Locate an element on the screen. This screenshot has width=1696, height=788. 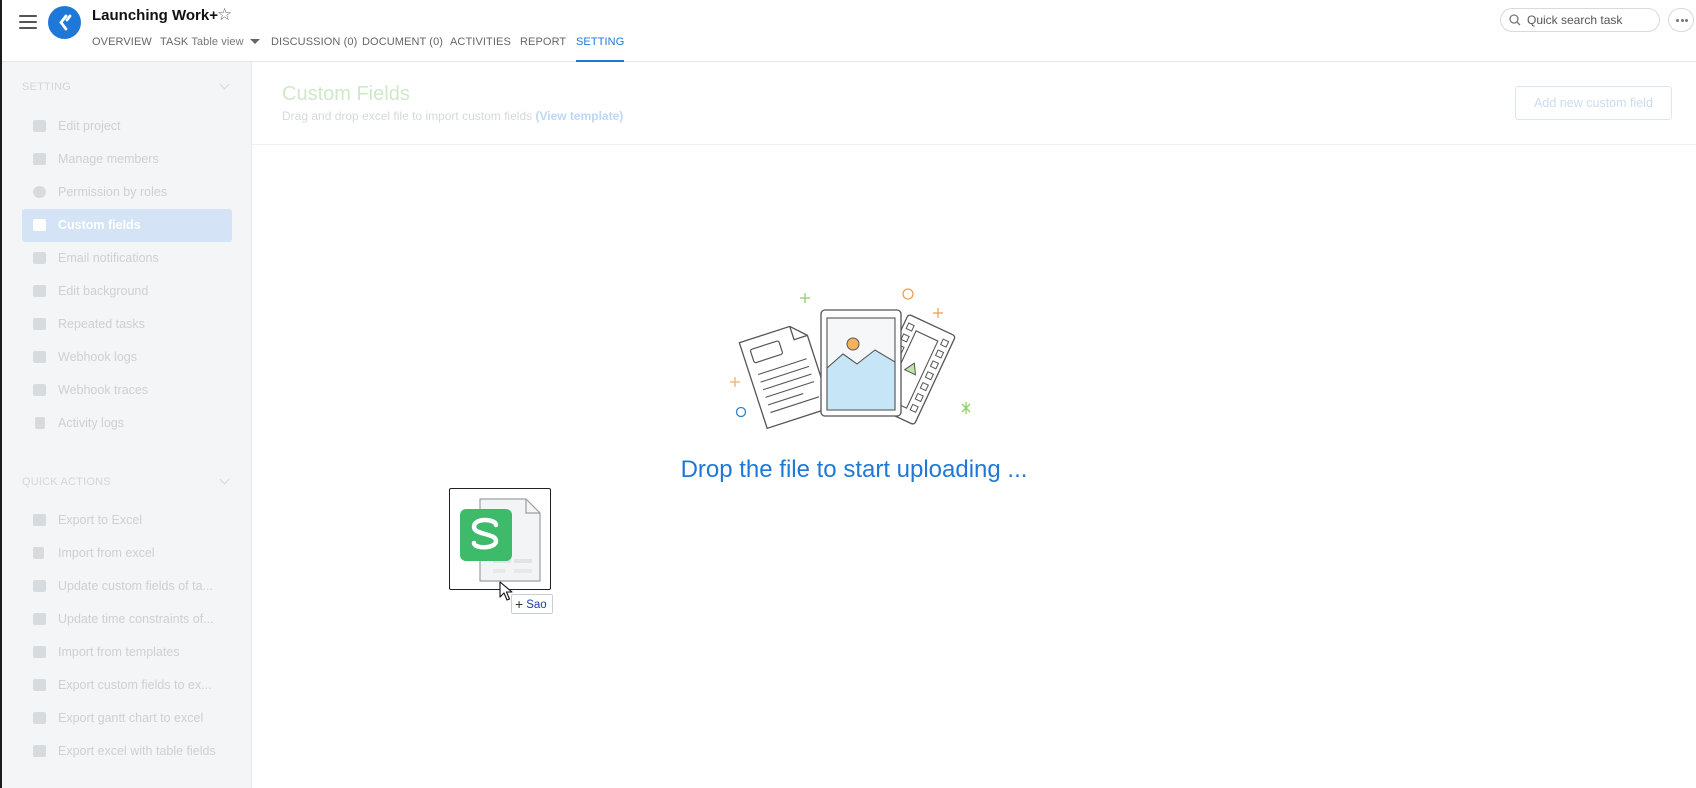
sidebar-item-edit-background: Edit background is located at coordinates (127, 291).